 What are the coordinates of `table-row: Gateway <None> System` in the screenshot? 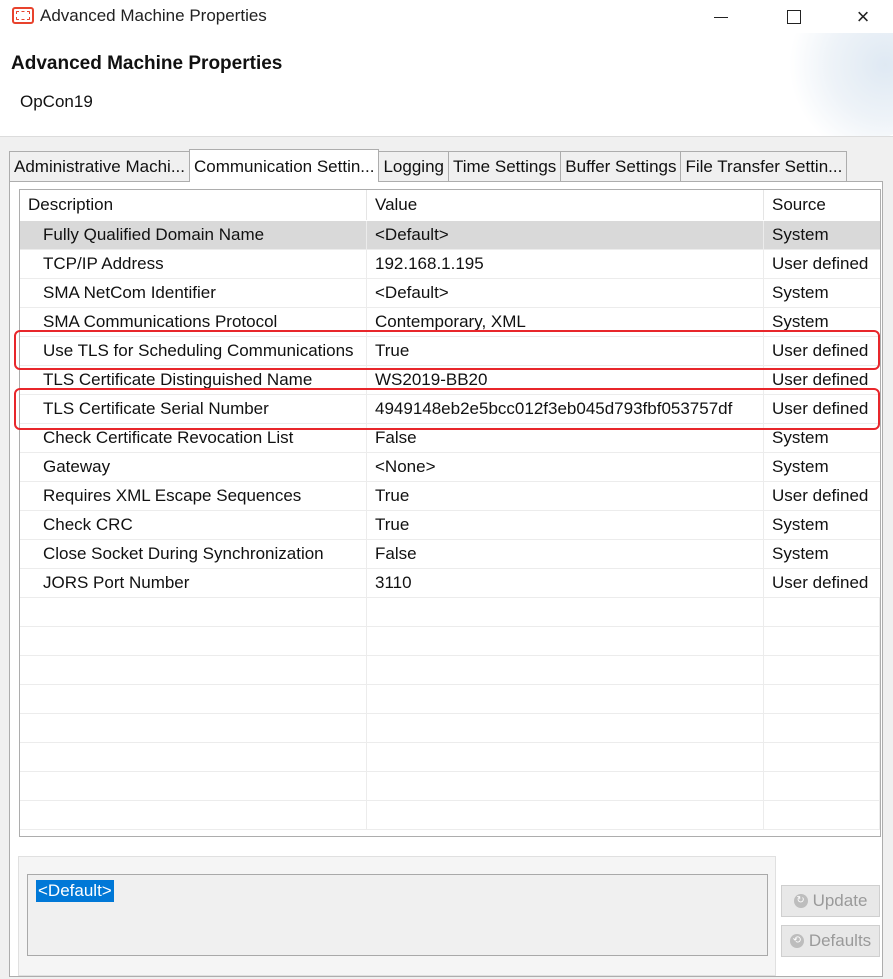 It's located at (450, 467).